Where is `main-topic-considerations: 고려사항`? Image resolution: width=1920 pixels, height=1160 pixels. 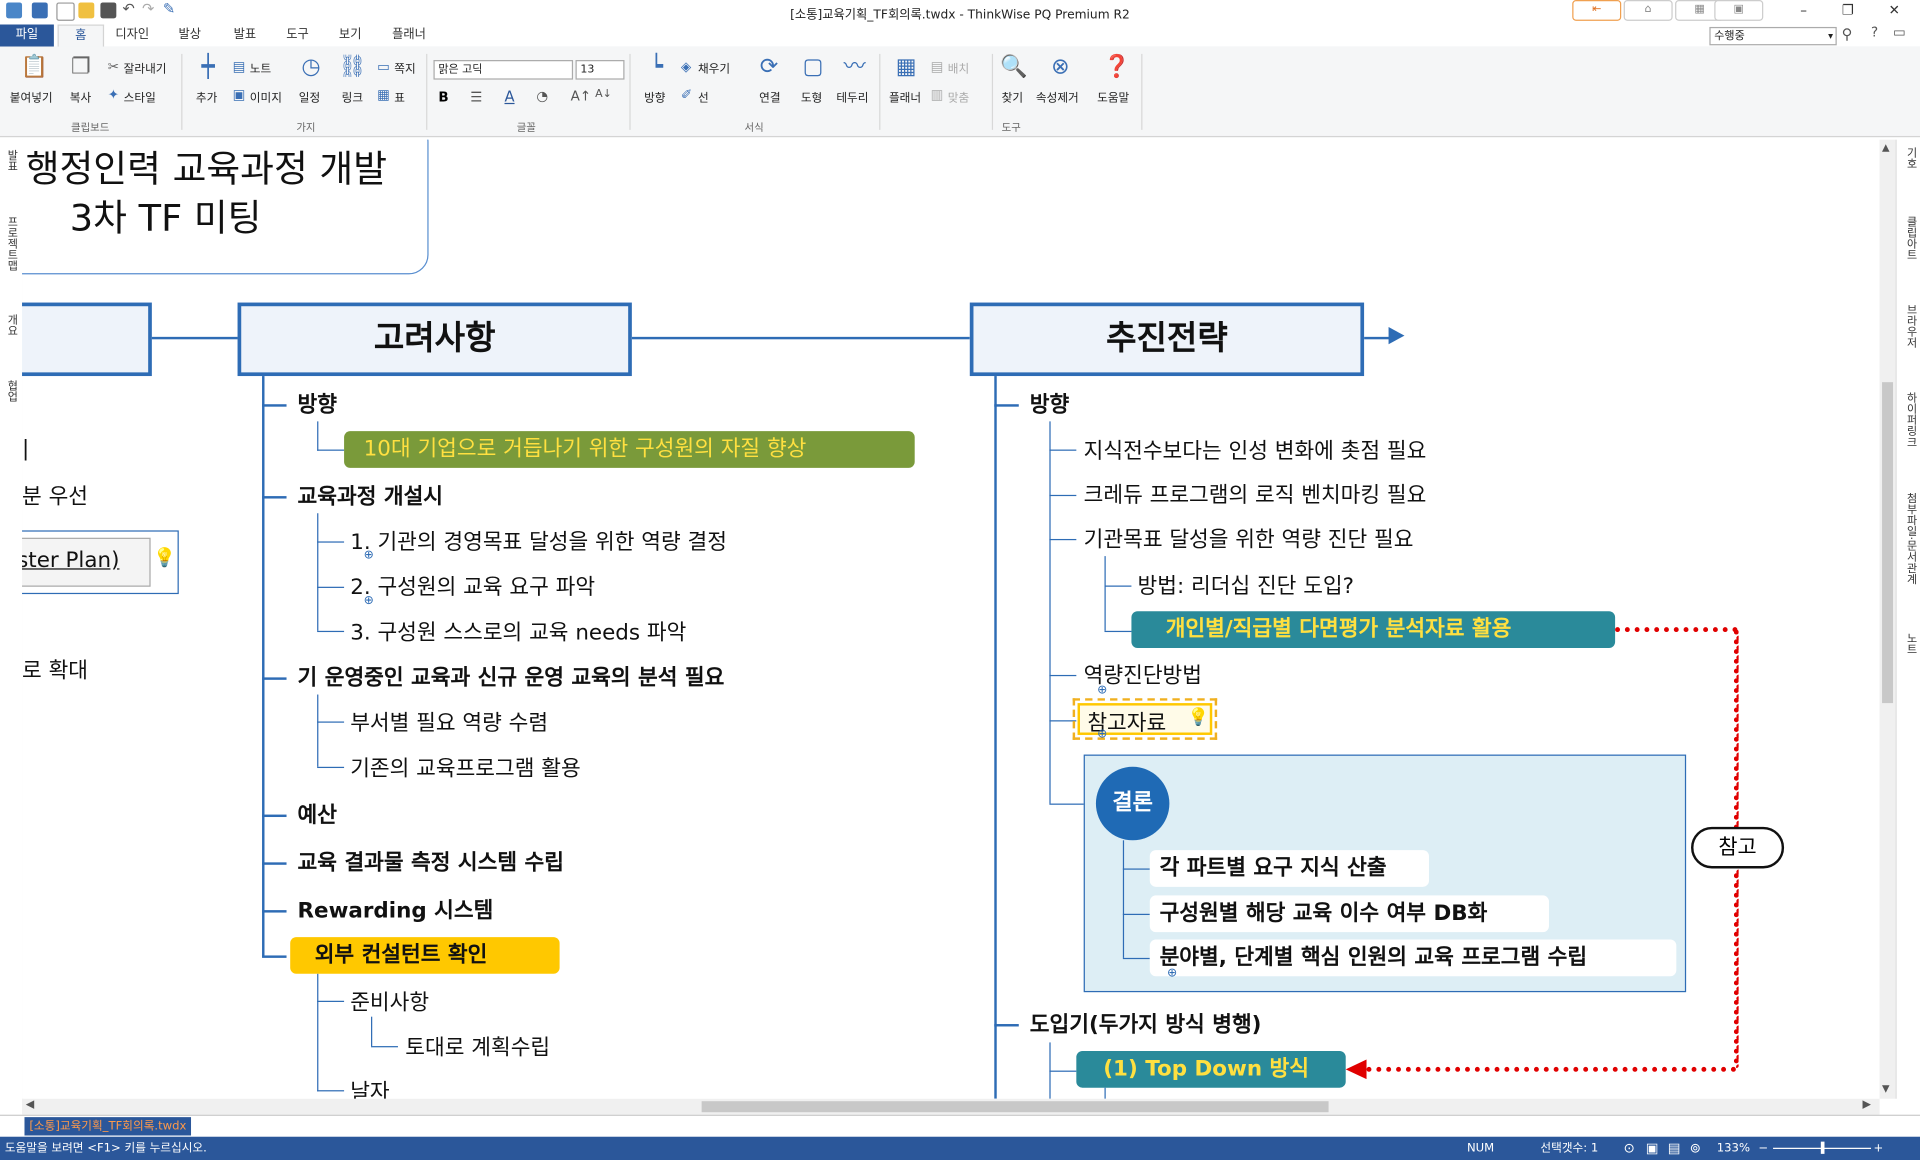 main-topic-considerations: 고려사항 is located at coordinates (434, 339).